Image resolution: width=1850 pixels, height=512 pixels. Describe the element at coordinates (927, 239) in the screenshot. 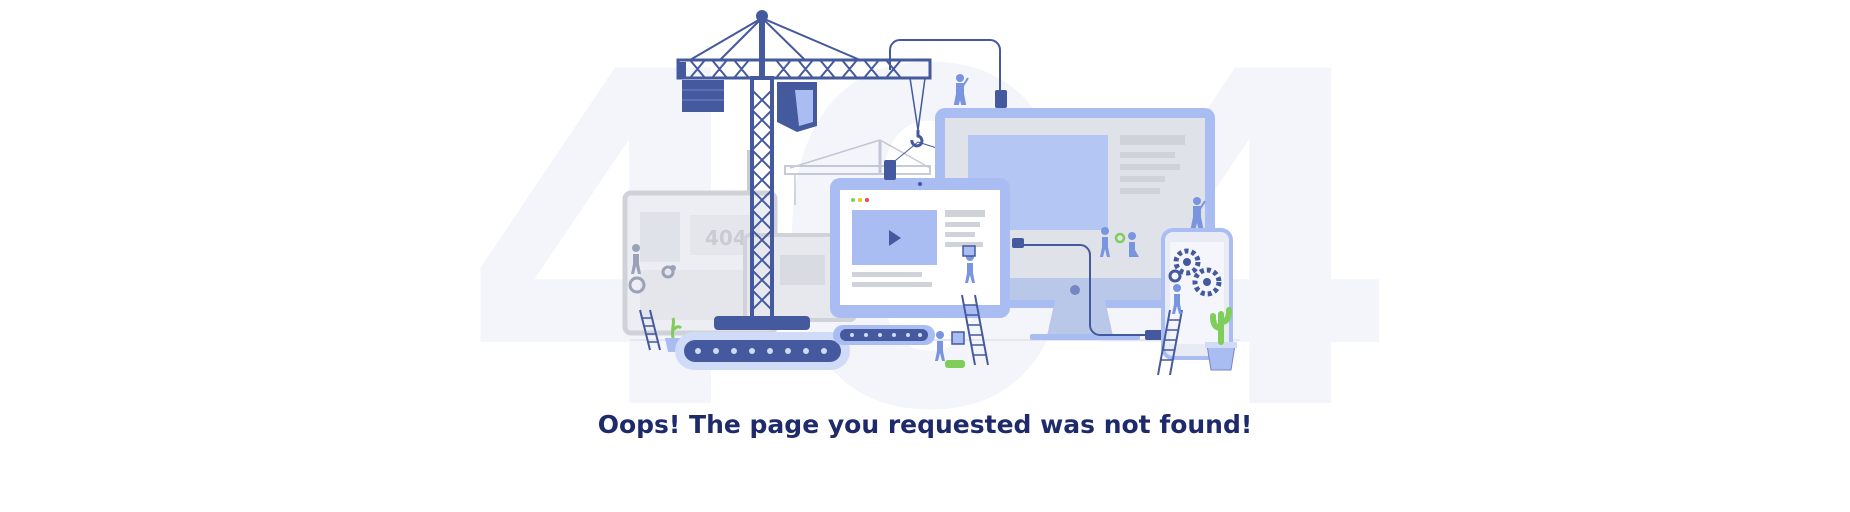

I see `laptop-icon` at that location.